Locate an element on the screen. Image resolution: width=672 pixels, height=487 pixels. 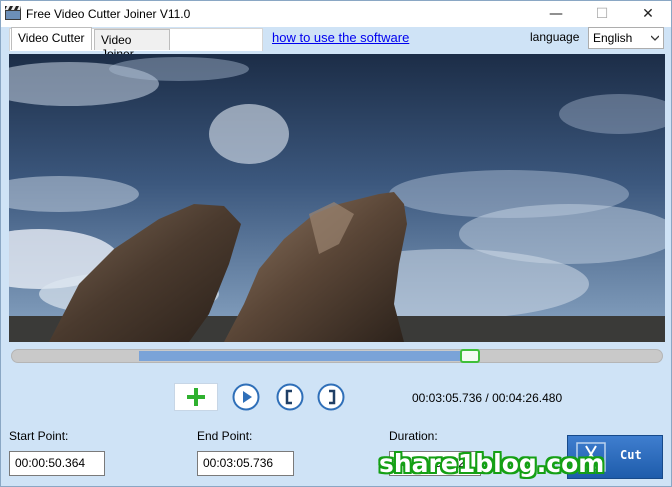
chevron-down-icon is located at coordinates (655, 38).